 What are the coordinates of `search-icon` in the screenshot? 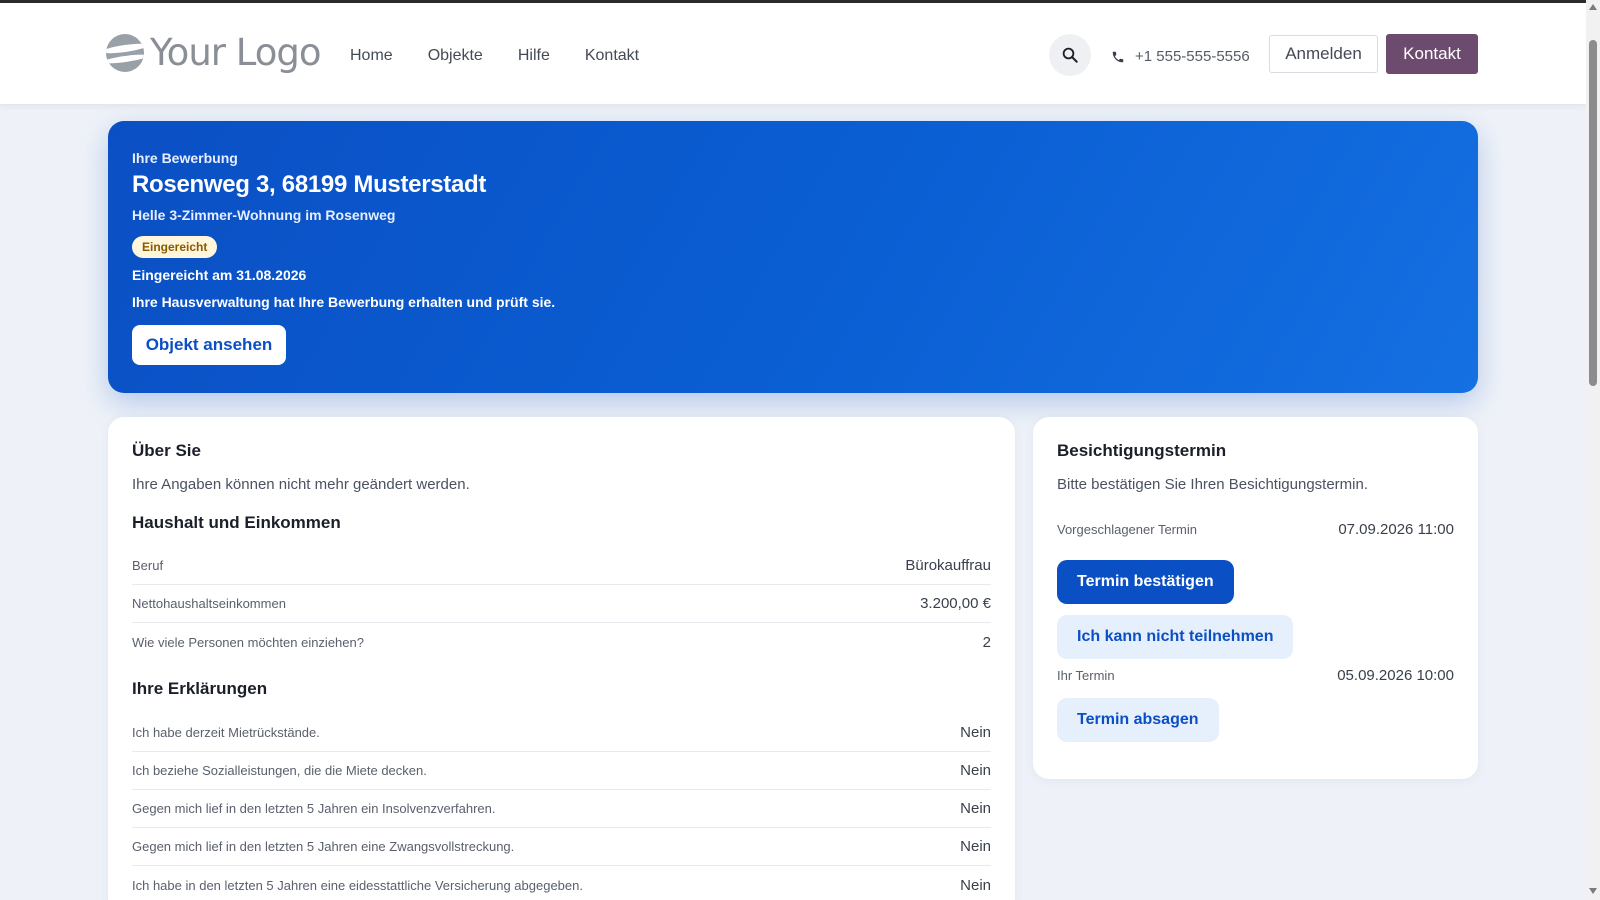 It's located at (1070, 55).